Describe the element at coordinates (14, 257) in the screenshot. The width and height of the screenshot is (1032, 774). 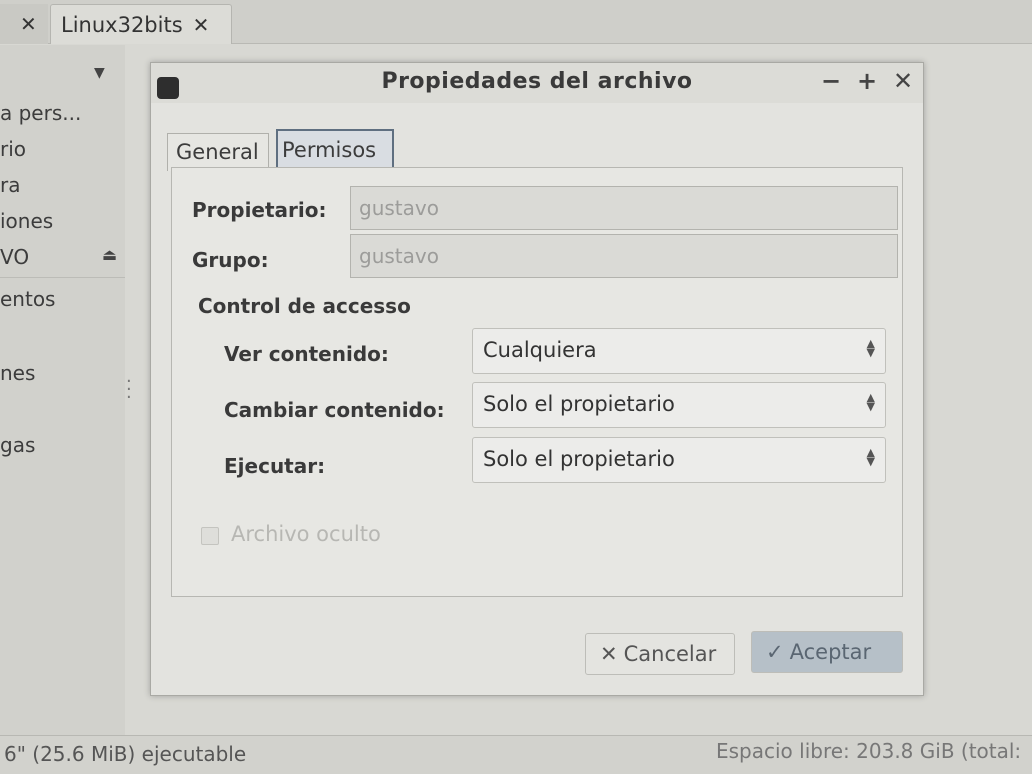
I see `sidebar-item: VO` at that location.